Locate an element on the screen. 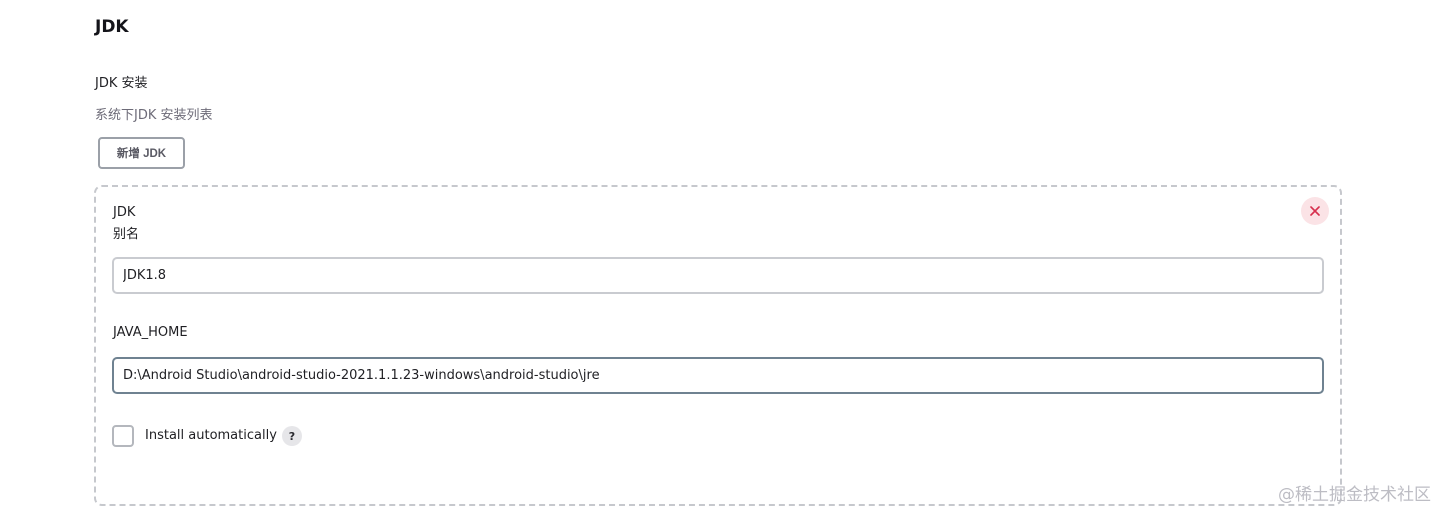  add-jdk-button: 新增 JDK is located at coordinates (141, 153).